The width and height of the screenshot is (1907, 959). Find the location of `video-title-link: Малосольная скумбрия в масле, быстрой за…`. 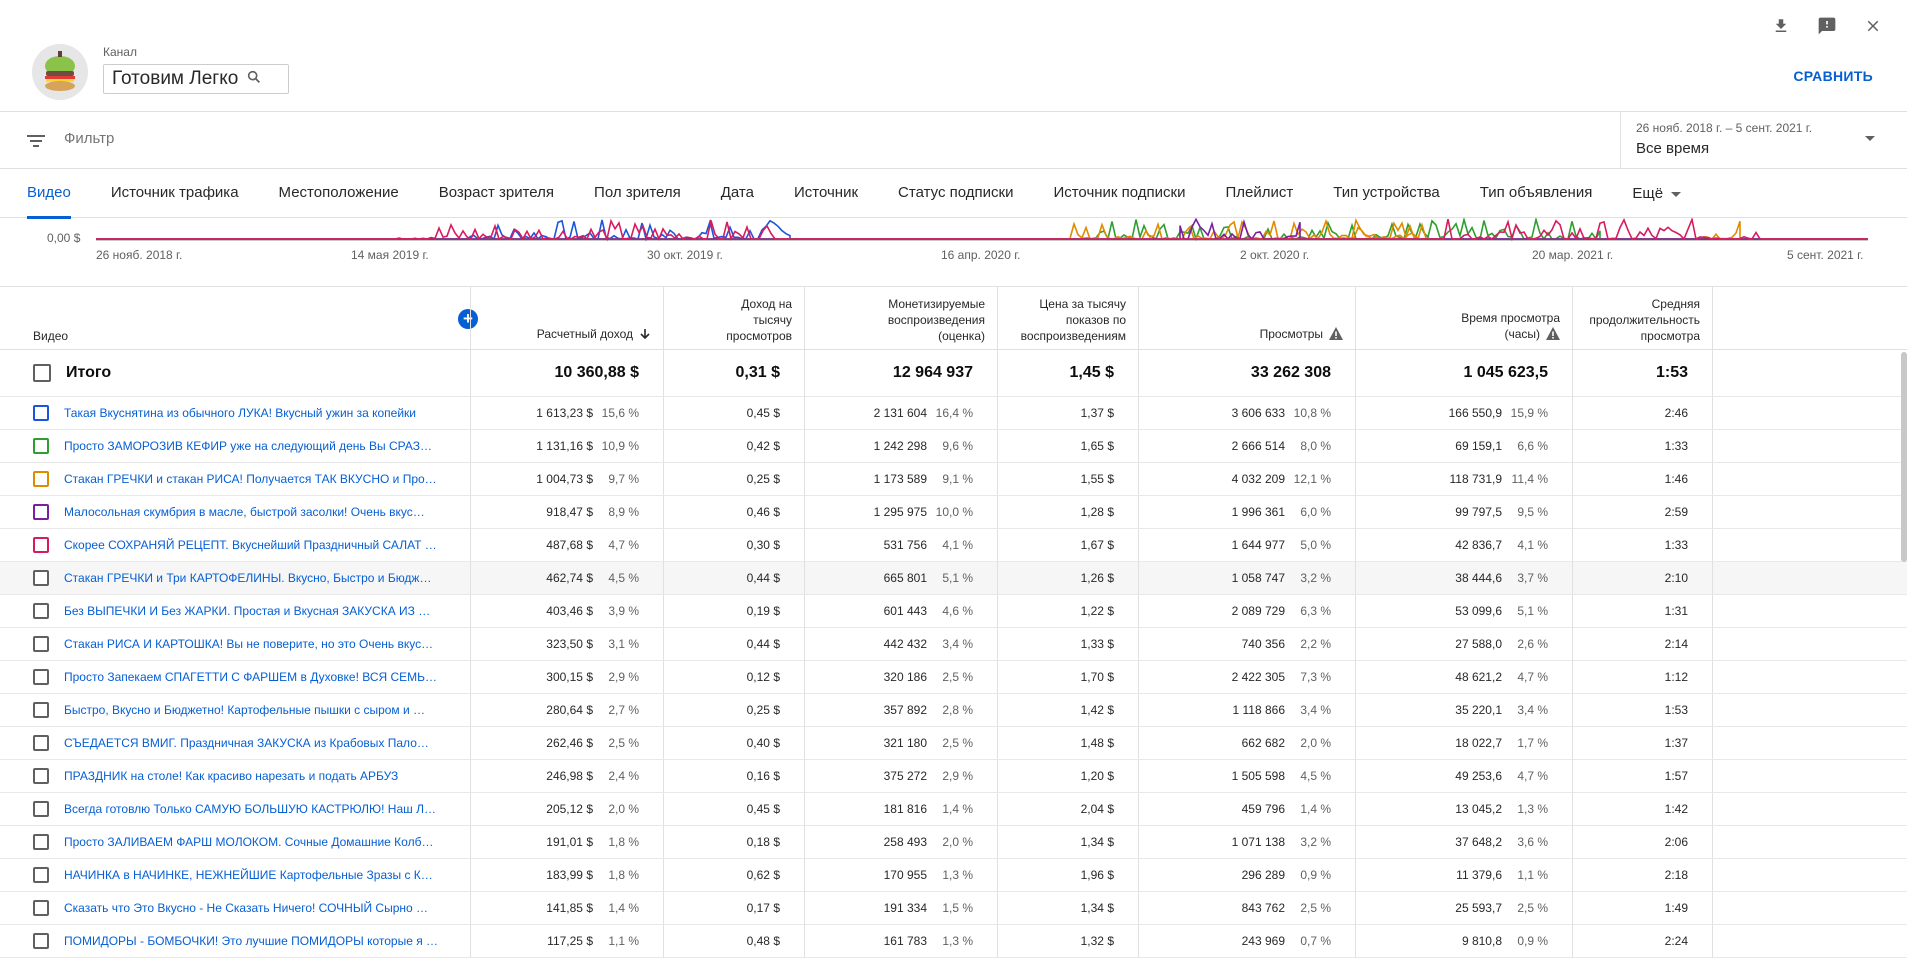

video-title-link: Малосольная скумбрия в масле, быстрой за… is located at coordinates (244, 512).